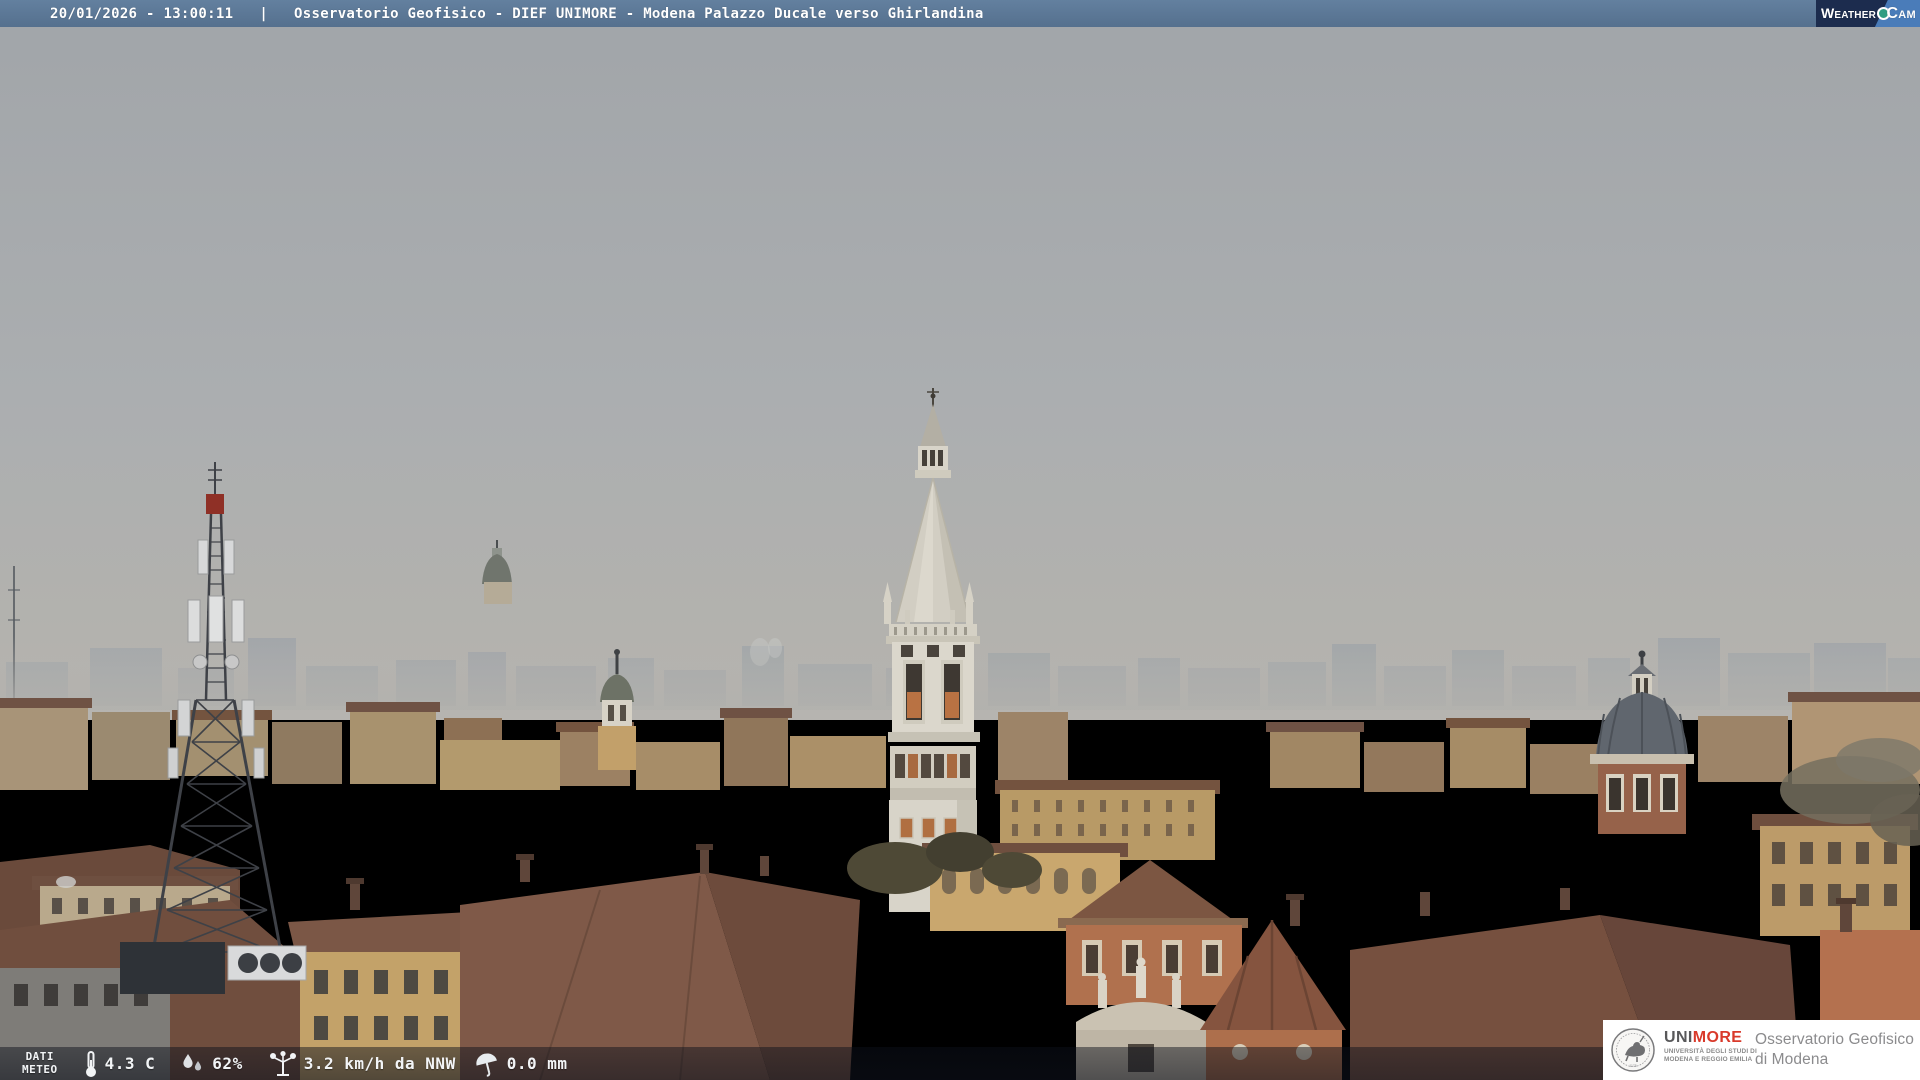 This screenshot has height=1080, width=1920. I want to click on temperature-readout: 4.3 C, so click(120, 1064).